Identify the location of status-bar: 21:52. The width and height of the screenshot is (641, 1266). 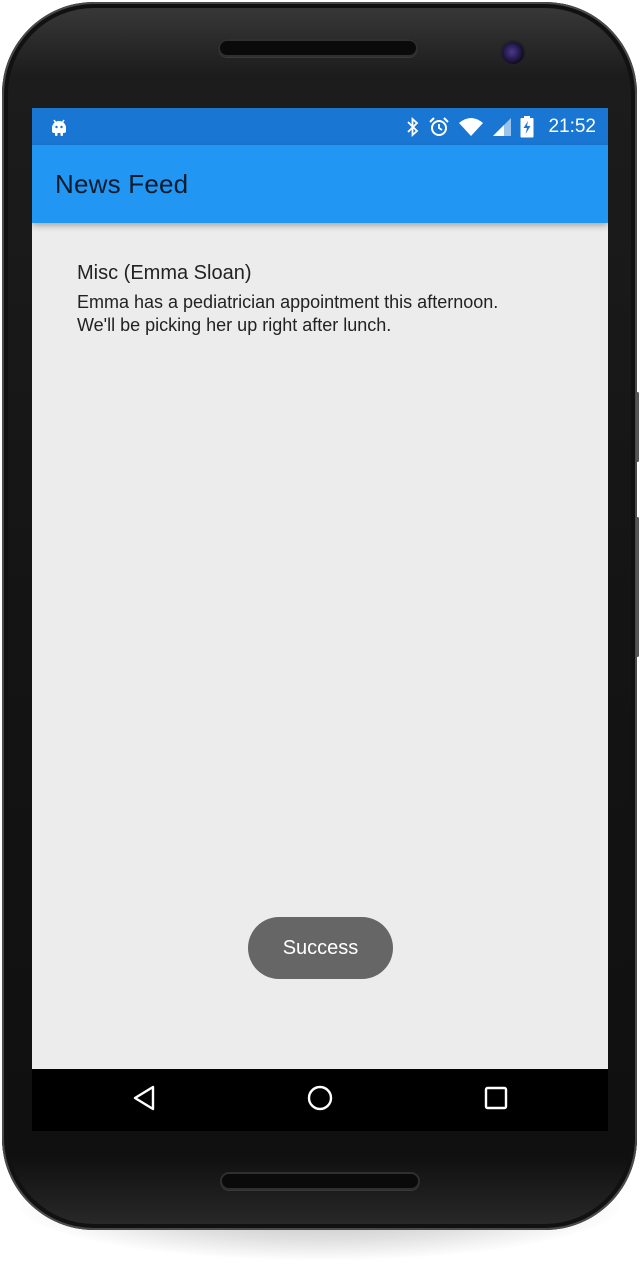
(320, 126).